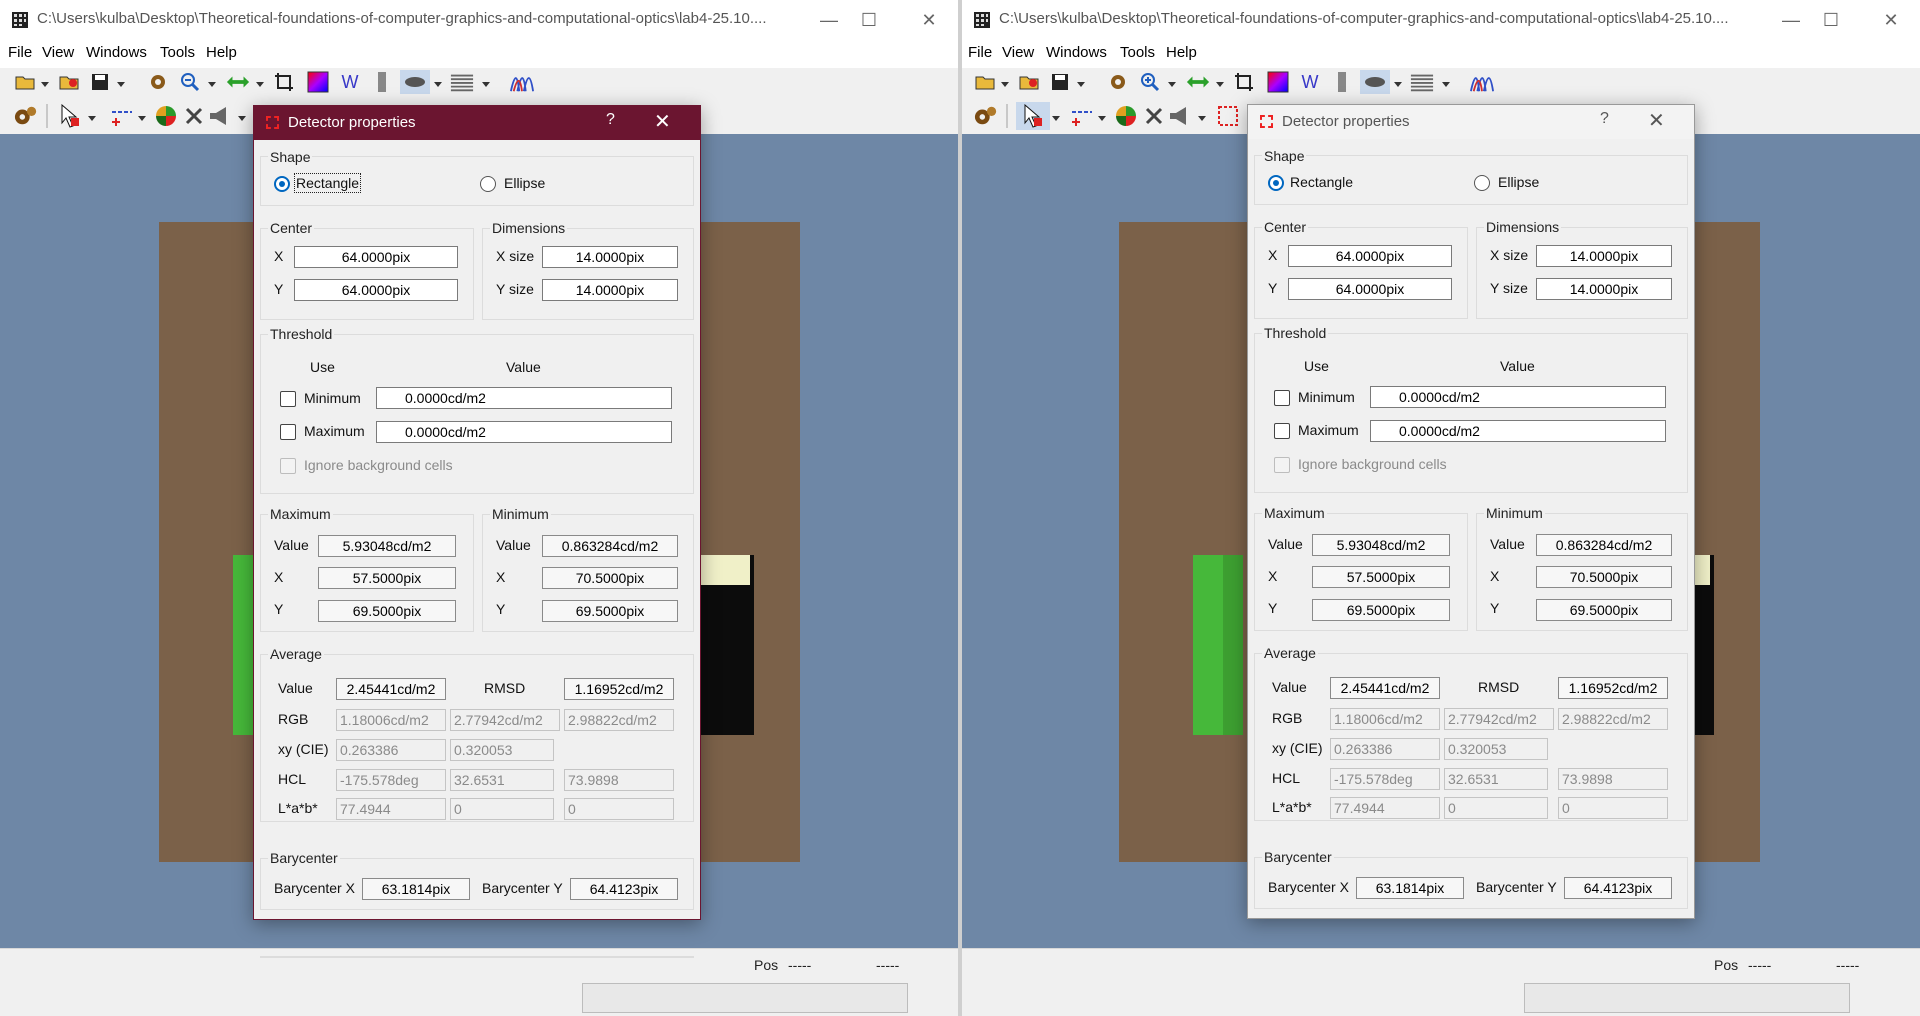 The image size is (1920, 1016). I want to click on rect-detector-icon, so click(1228, 116).